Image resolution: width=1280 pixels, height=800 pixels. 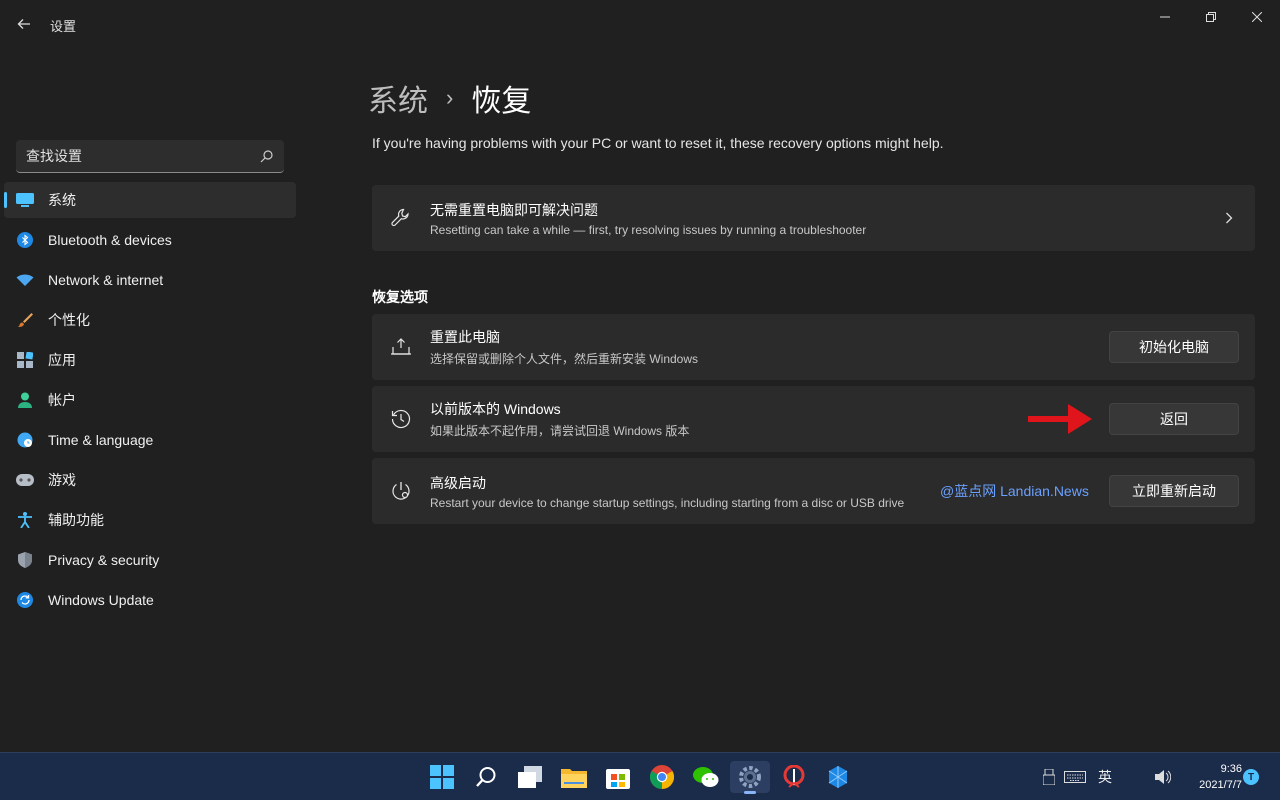 What do you see at coordinates (1231, 769) in the screenshot?
I see `clock-time: 9:36` at bounding box center [1231, 769].